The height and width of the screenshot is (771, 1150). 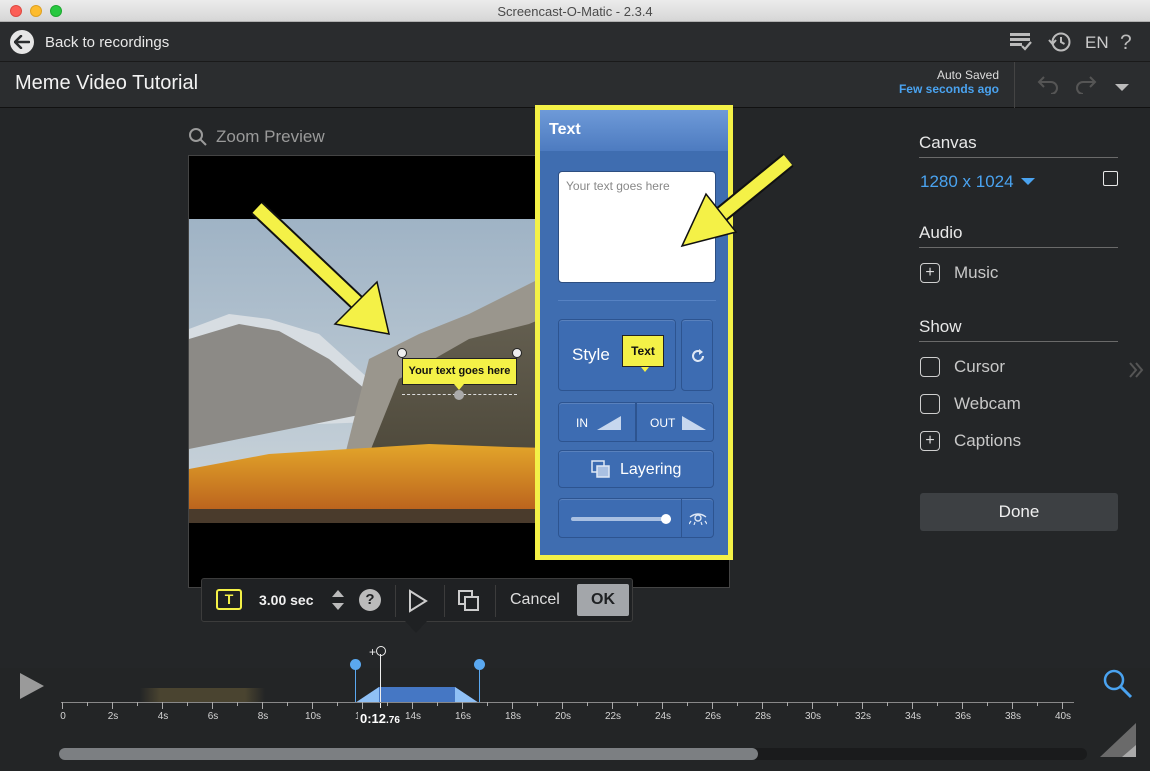 I want to click on transition-in-button: IN, so click(x=597, y=422).